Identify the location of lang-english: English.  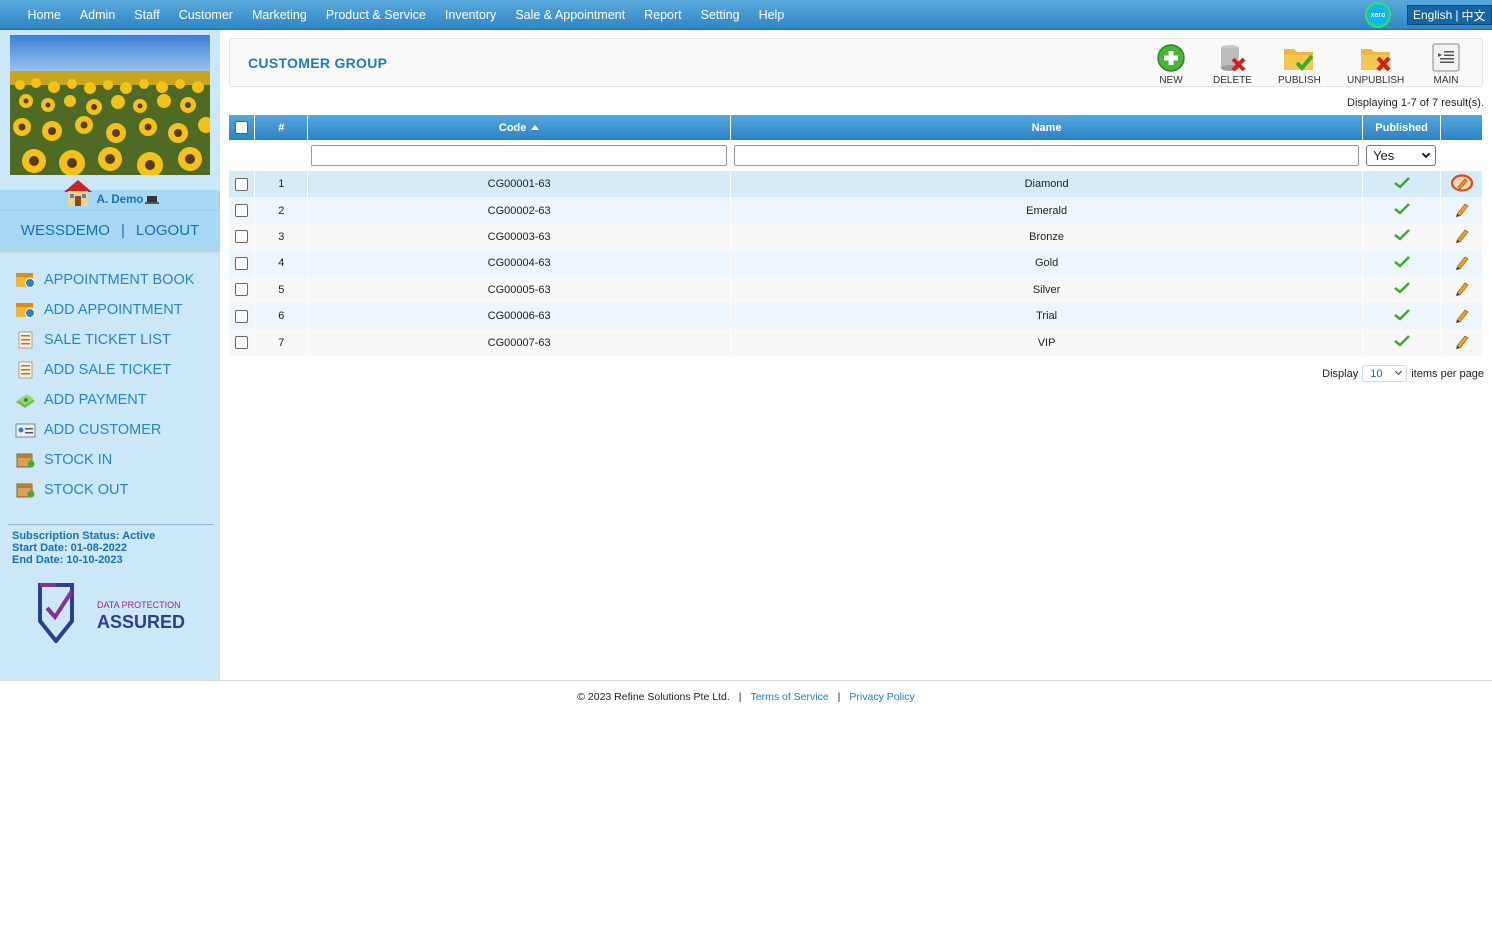
(1432, 15).